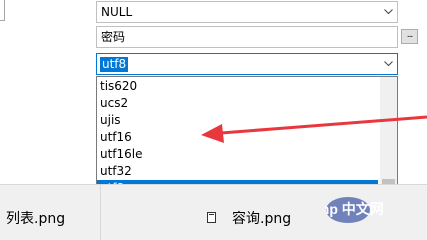  Describe the element at coordinates (211, 217) in the screenshot. I see `file-icon` at that location.